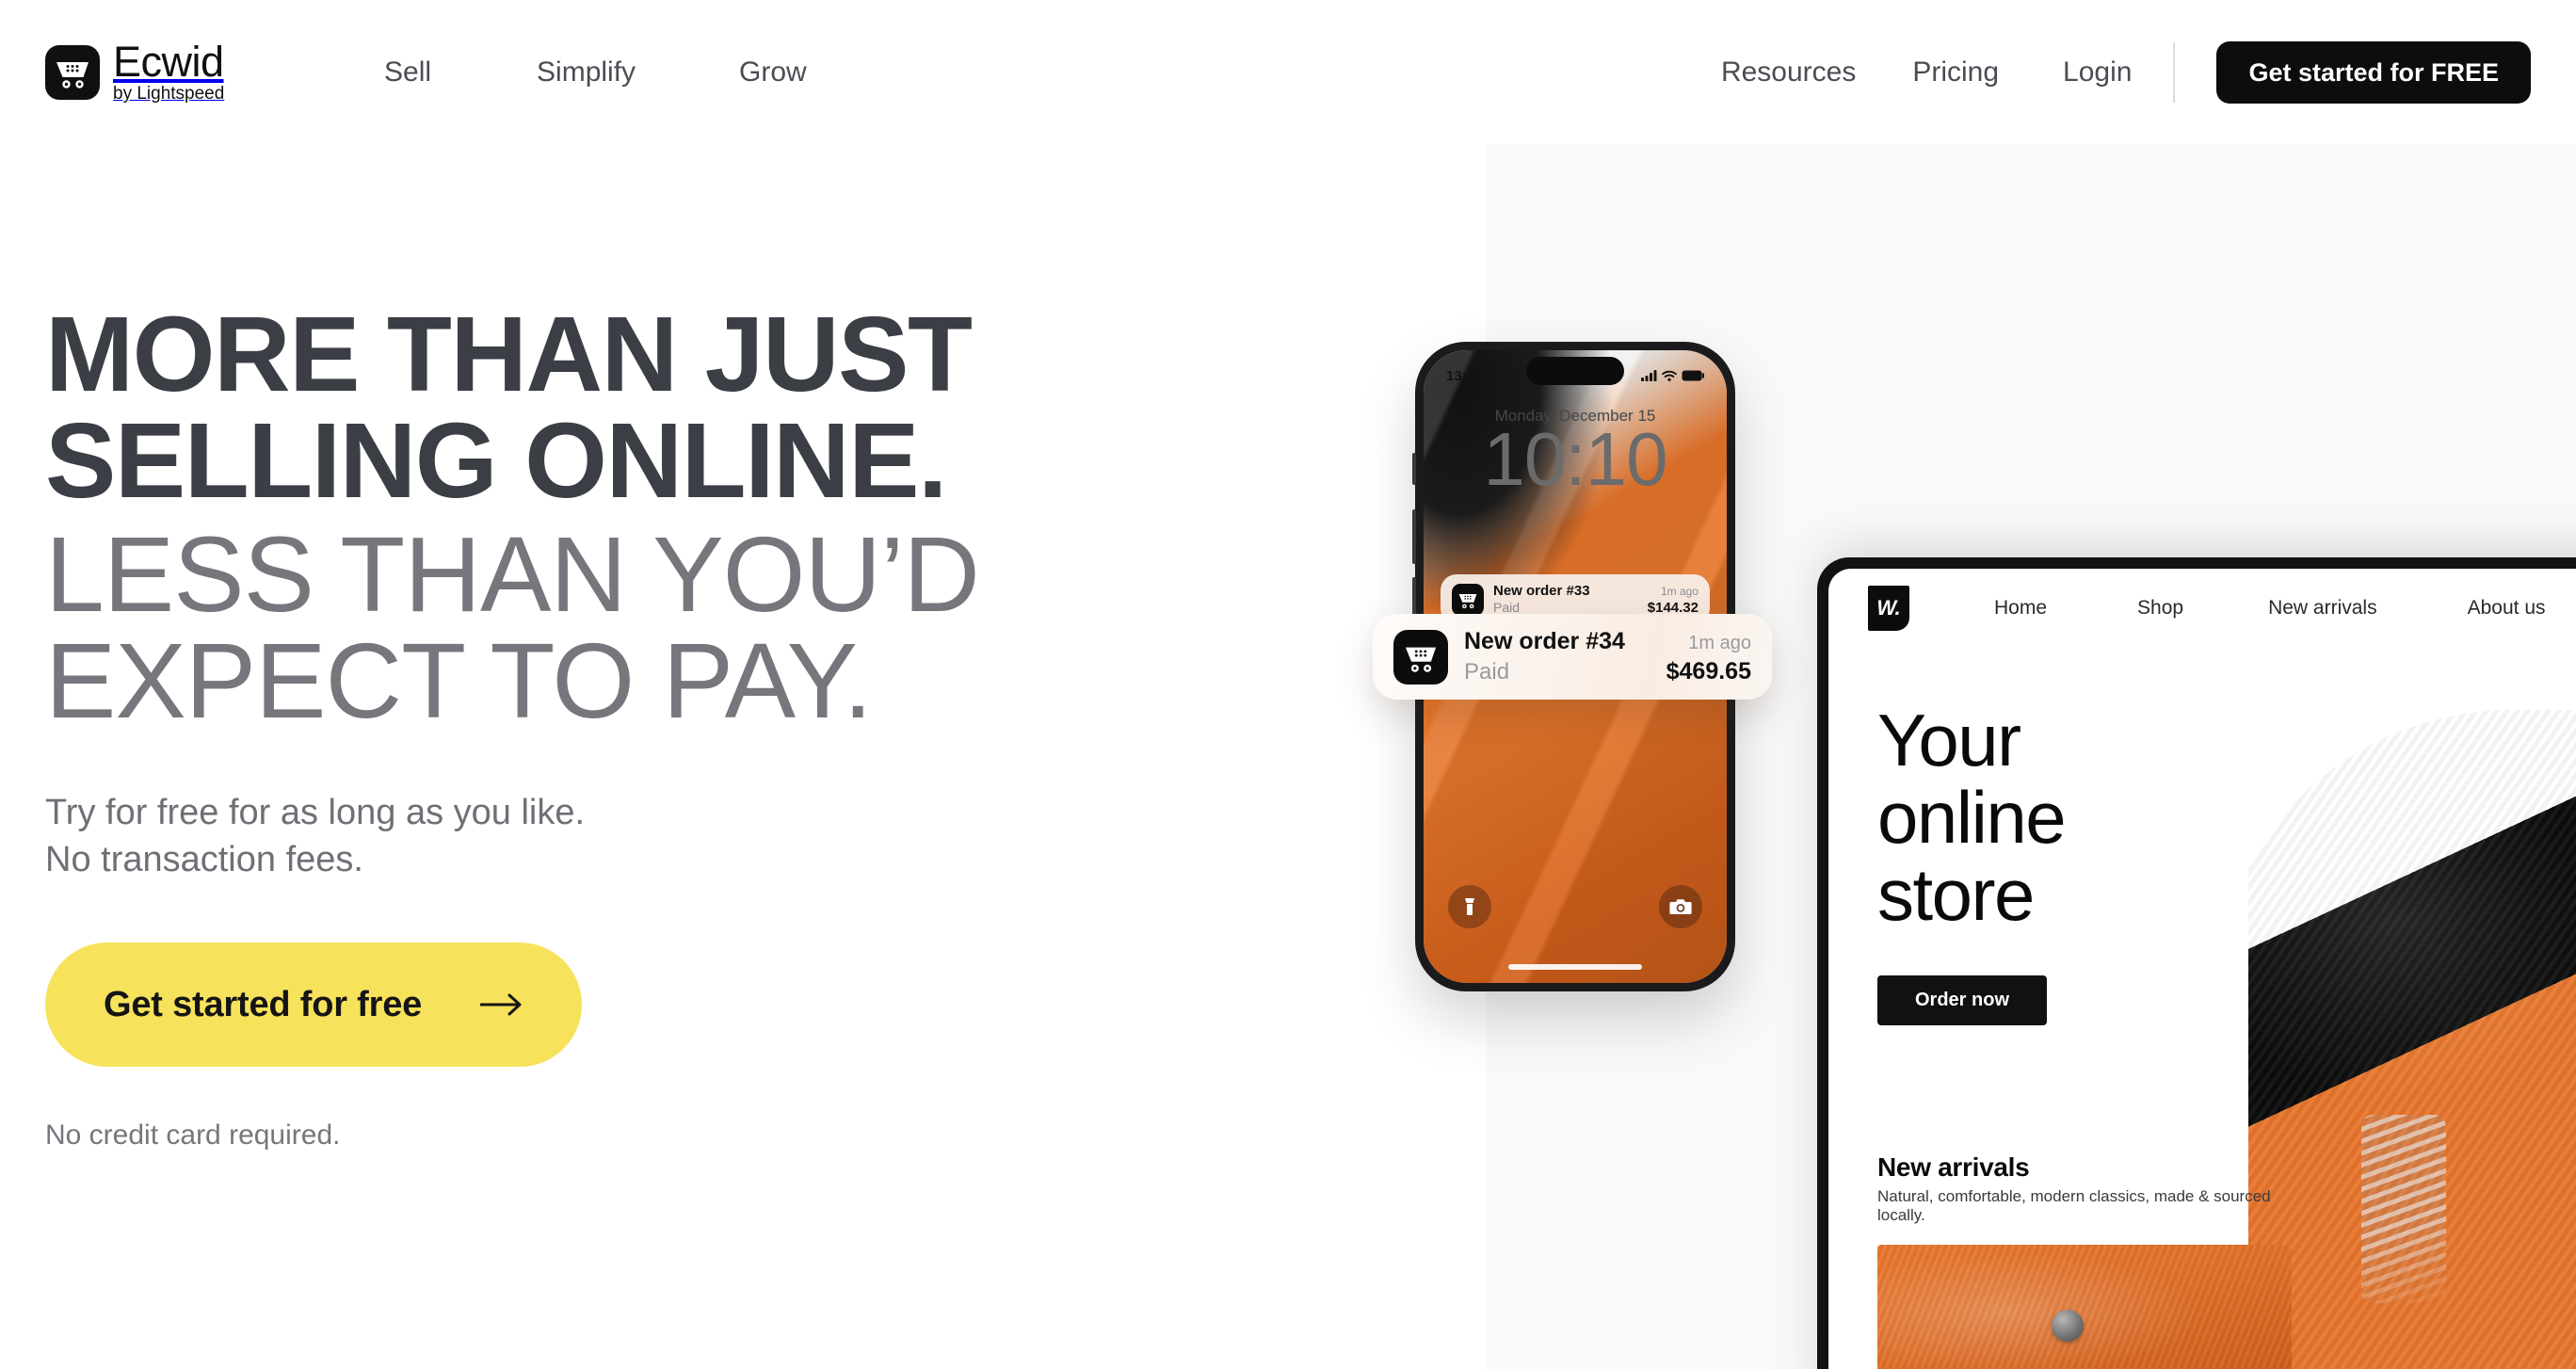 The image size is (2576, 1369). Describe the element at coordinates (1544, 641) in the screenshot. I see `featured-notification-title: New order #34` at that location.